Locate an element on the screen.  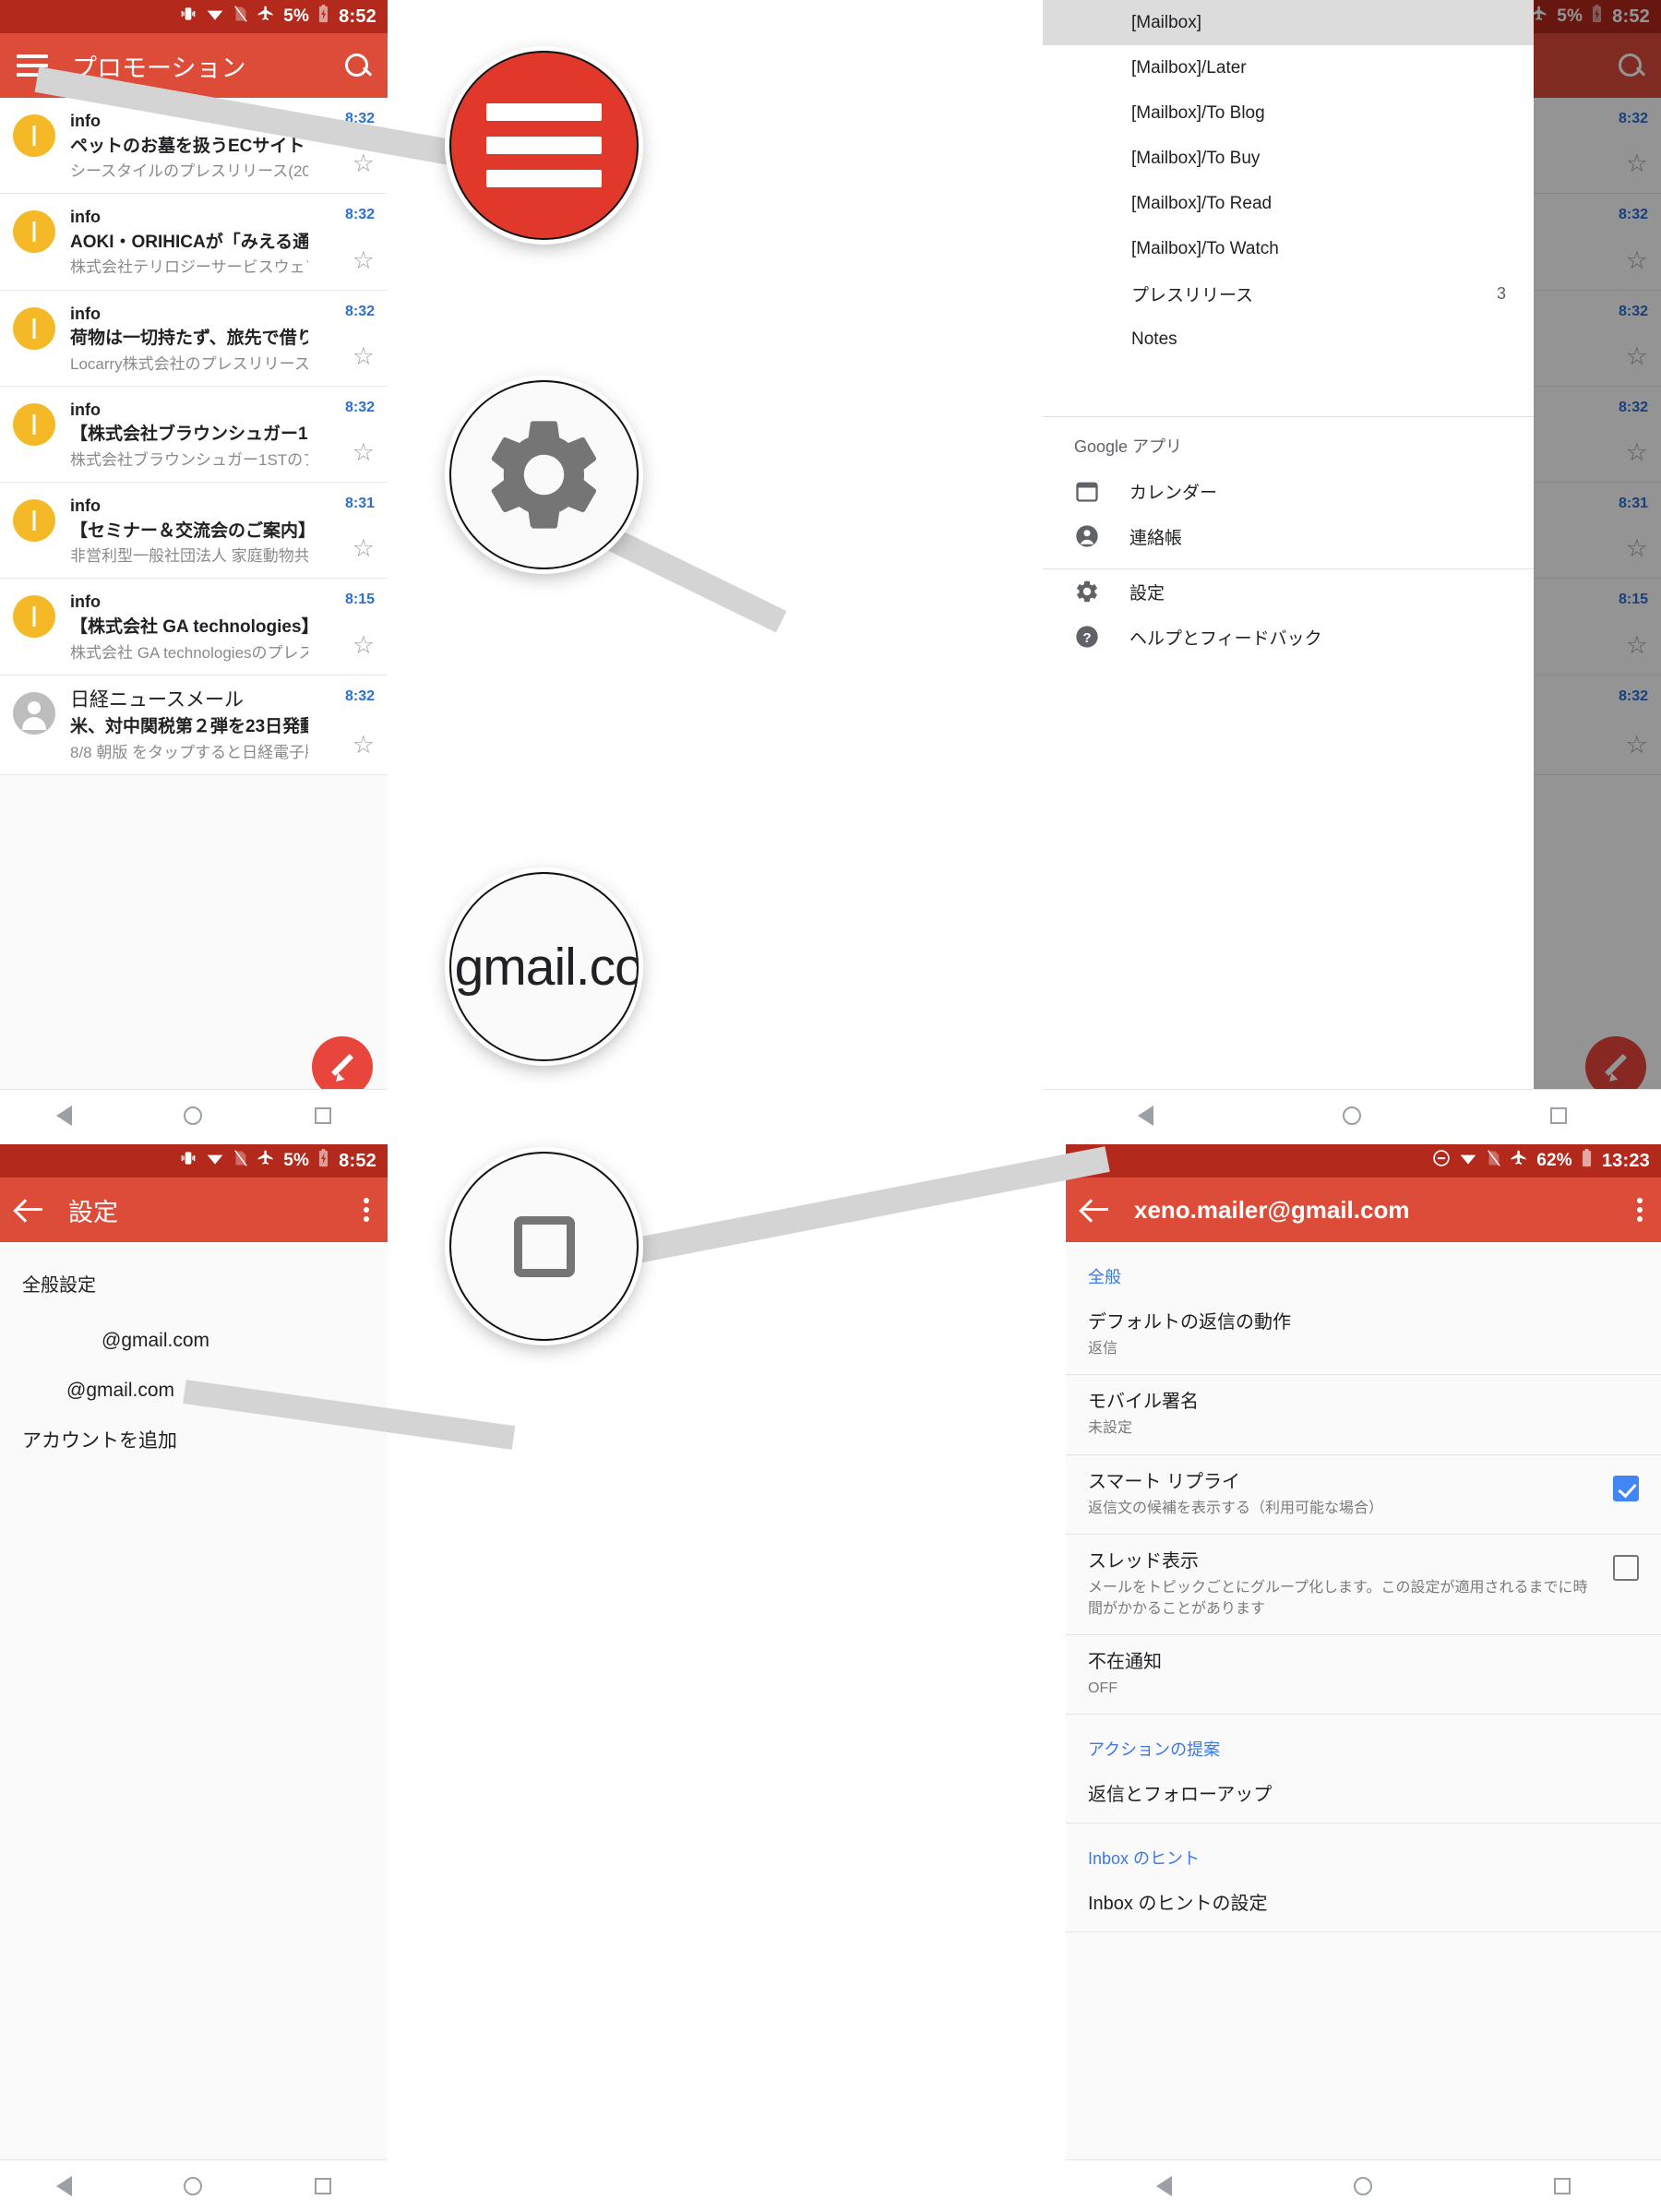
settings-section-header: アクションの提案 is located at coordinates (1154, 1750).